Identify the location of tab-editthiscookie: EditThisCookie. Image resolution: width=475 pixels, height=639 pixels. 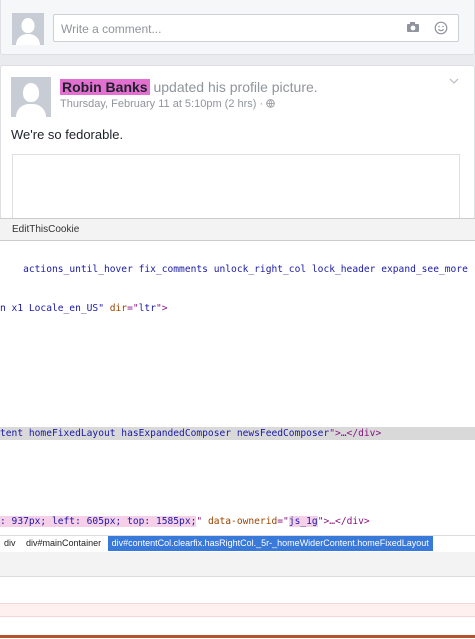
(237, 230).